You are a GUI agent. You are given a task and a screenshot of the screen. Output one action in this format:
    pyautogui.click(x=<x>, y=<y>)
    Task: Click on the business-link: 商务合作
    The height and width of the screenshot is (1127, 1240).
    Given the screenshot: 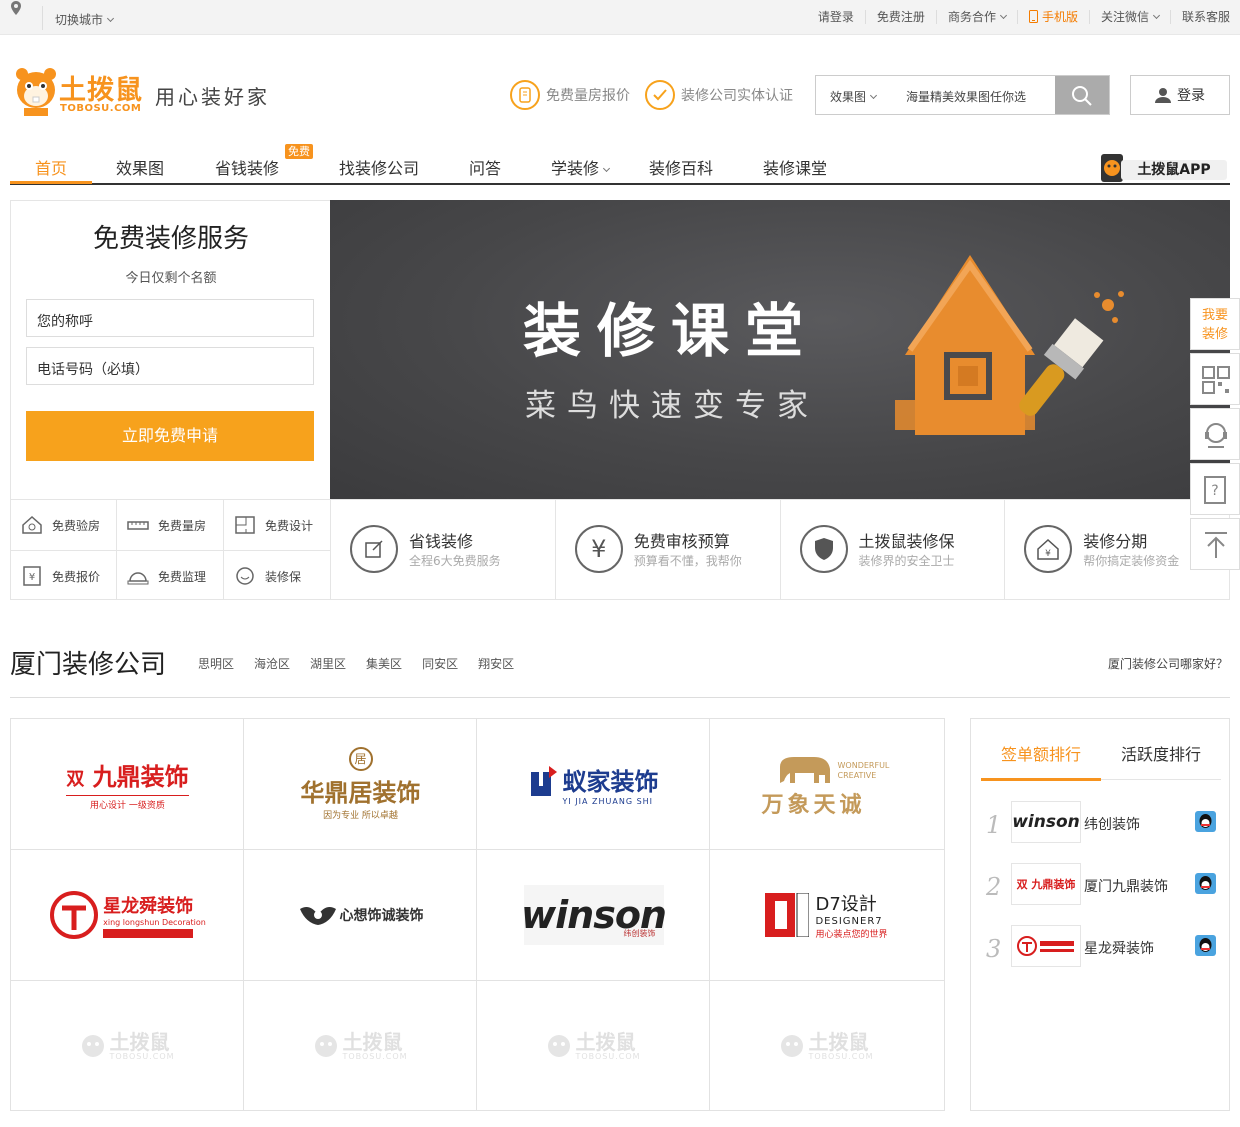 What is the action you would take?
    pyautogui.click(x=977, y=17)
    